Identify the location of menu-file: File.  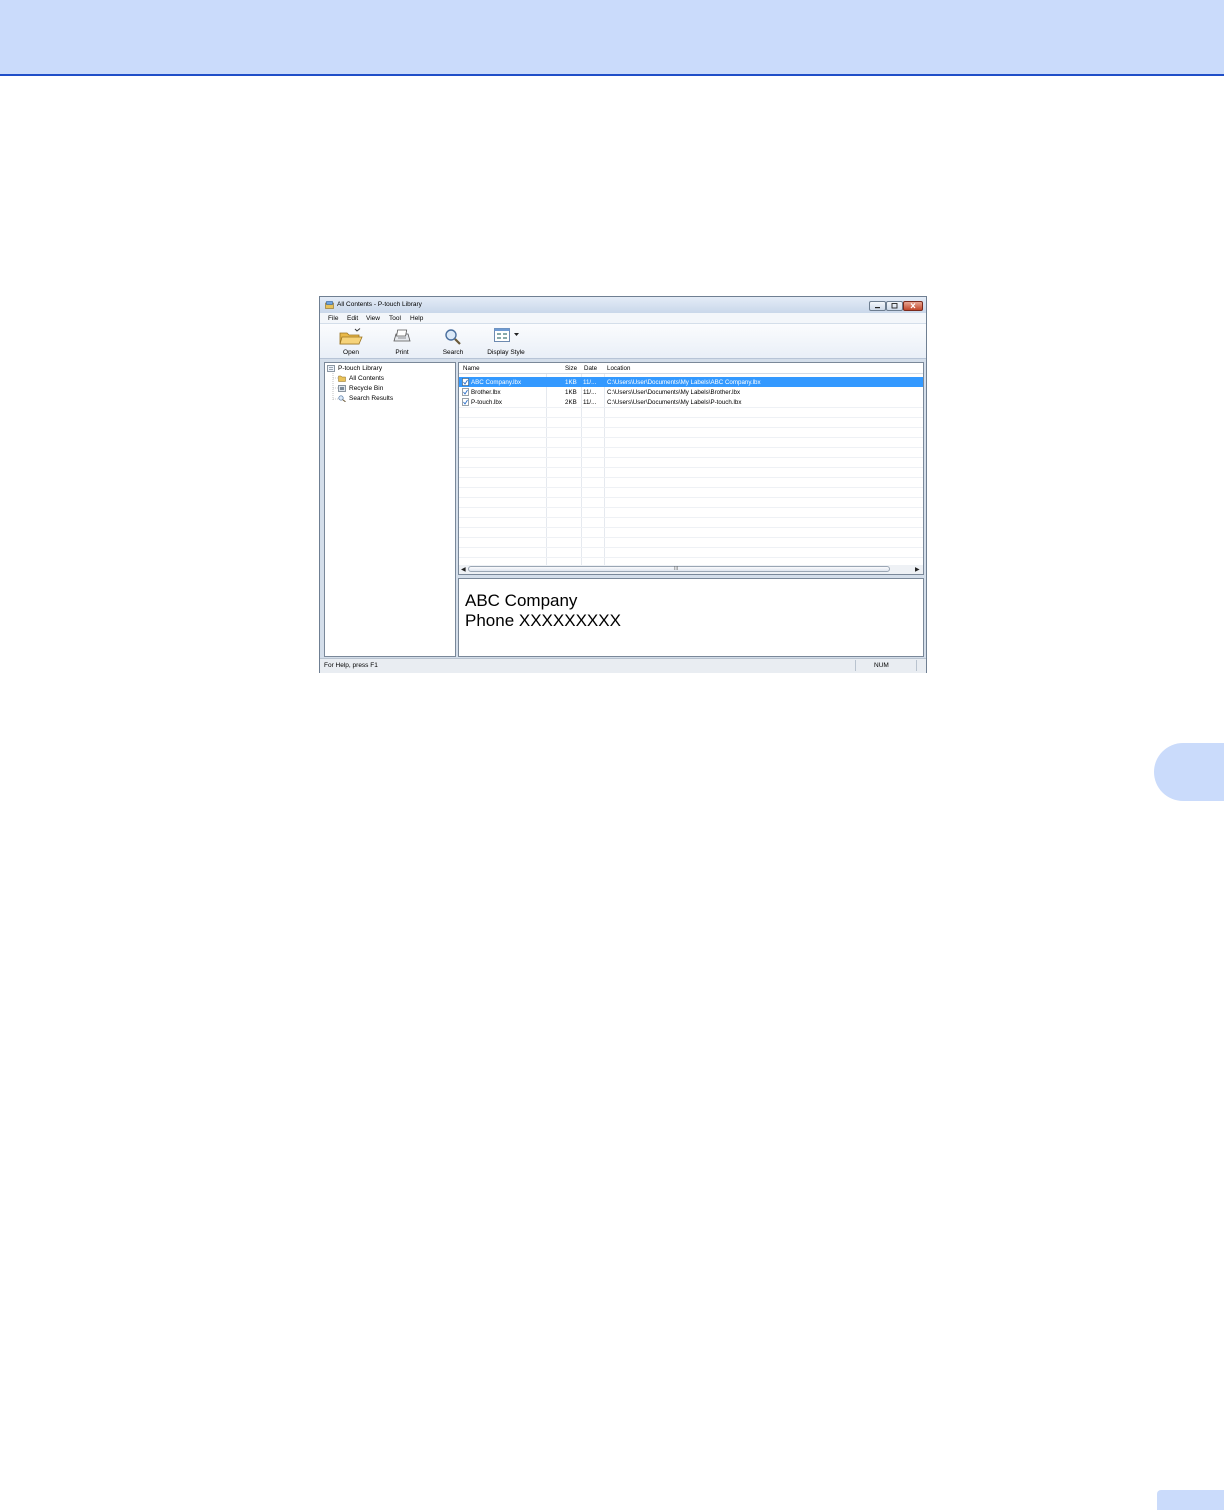
(333, 318).